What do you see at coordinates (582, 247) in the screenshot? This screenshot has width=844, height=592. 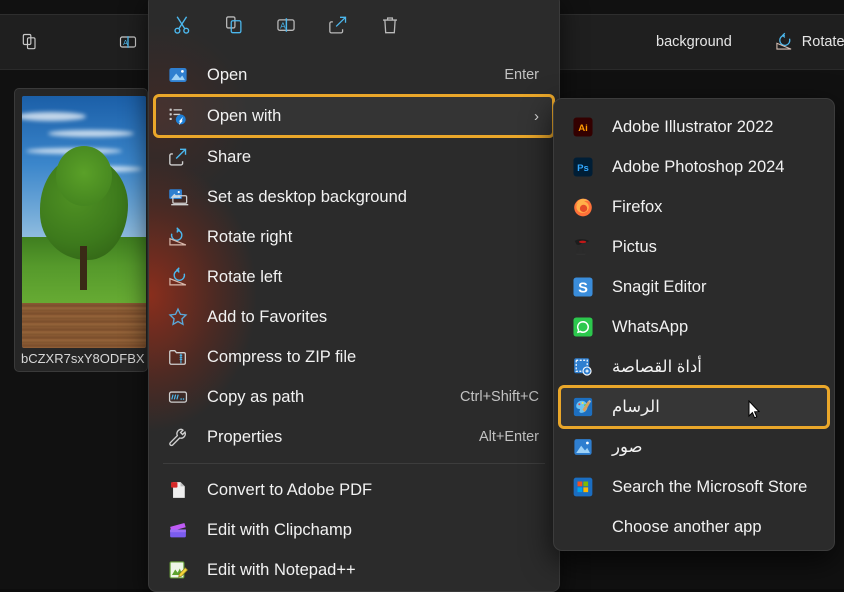 I see `pictus-icon` at bounding box center [582, 247].